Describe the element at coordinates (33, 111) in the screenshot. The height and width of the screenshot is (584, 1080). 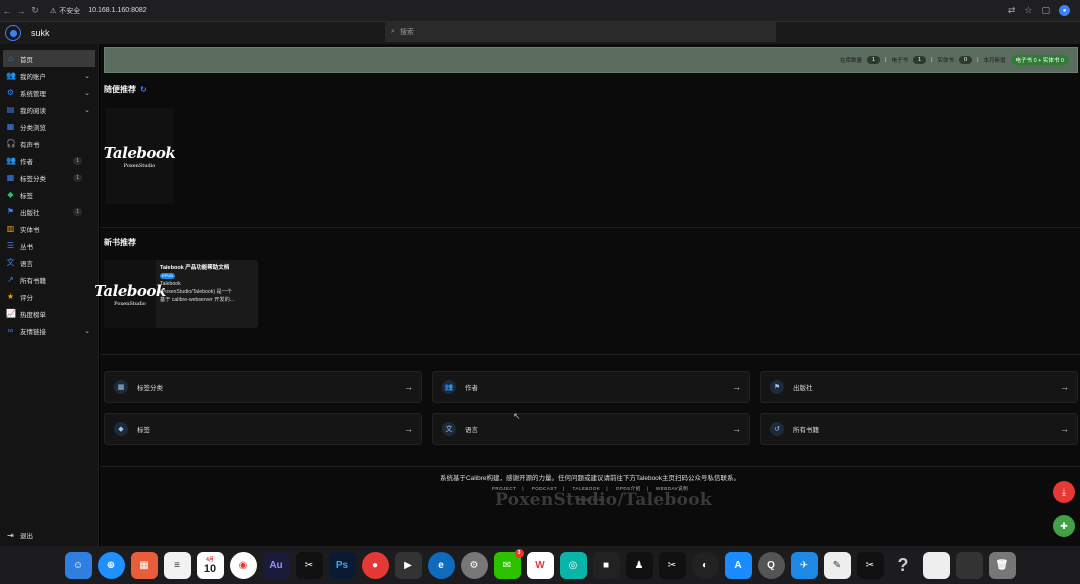
I see `sidebar-item-label: 我的阅读` at that location.